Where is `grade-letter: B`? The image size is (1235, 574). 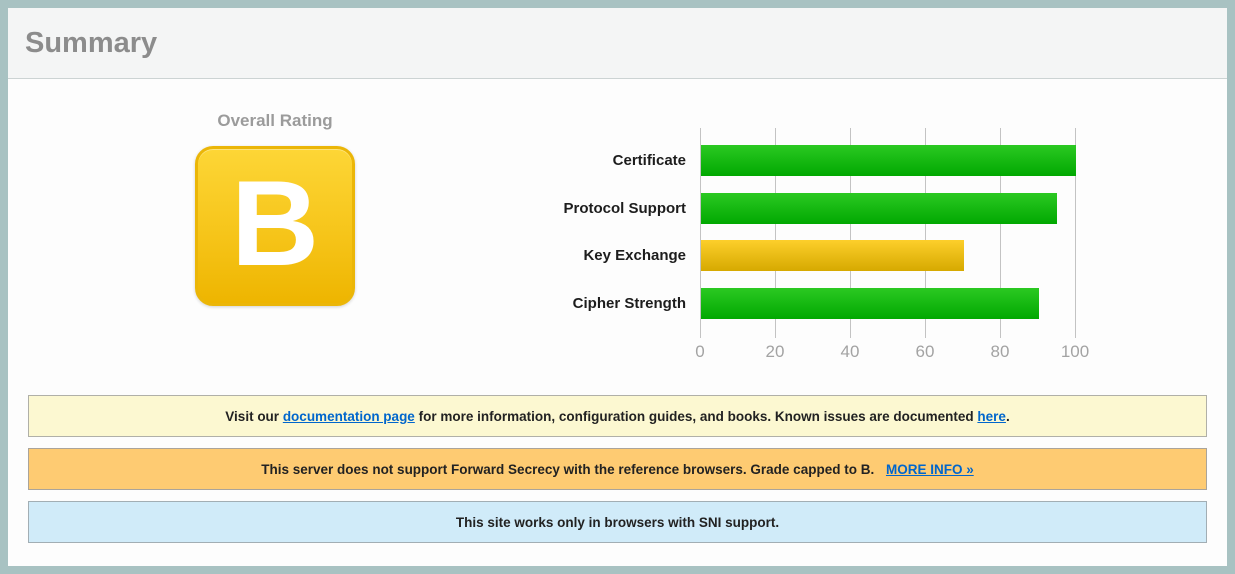
grade-letter: B is located at coordinates (275, 223).